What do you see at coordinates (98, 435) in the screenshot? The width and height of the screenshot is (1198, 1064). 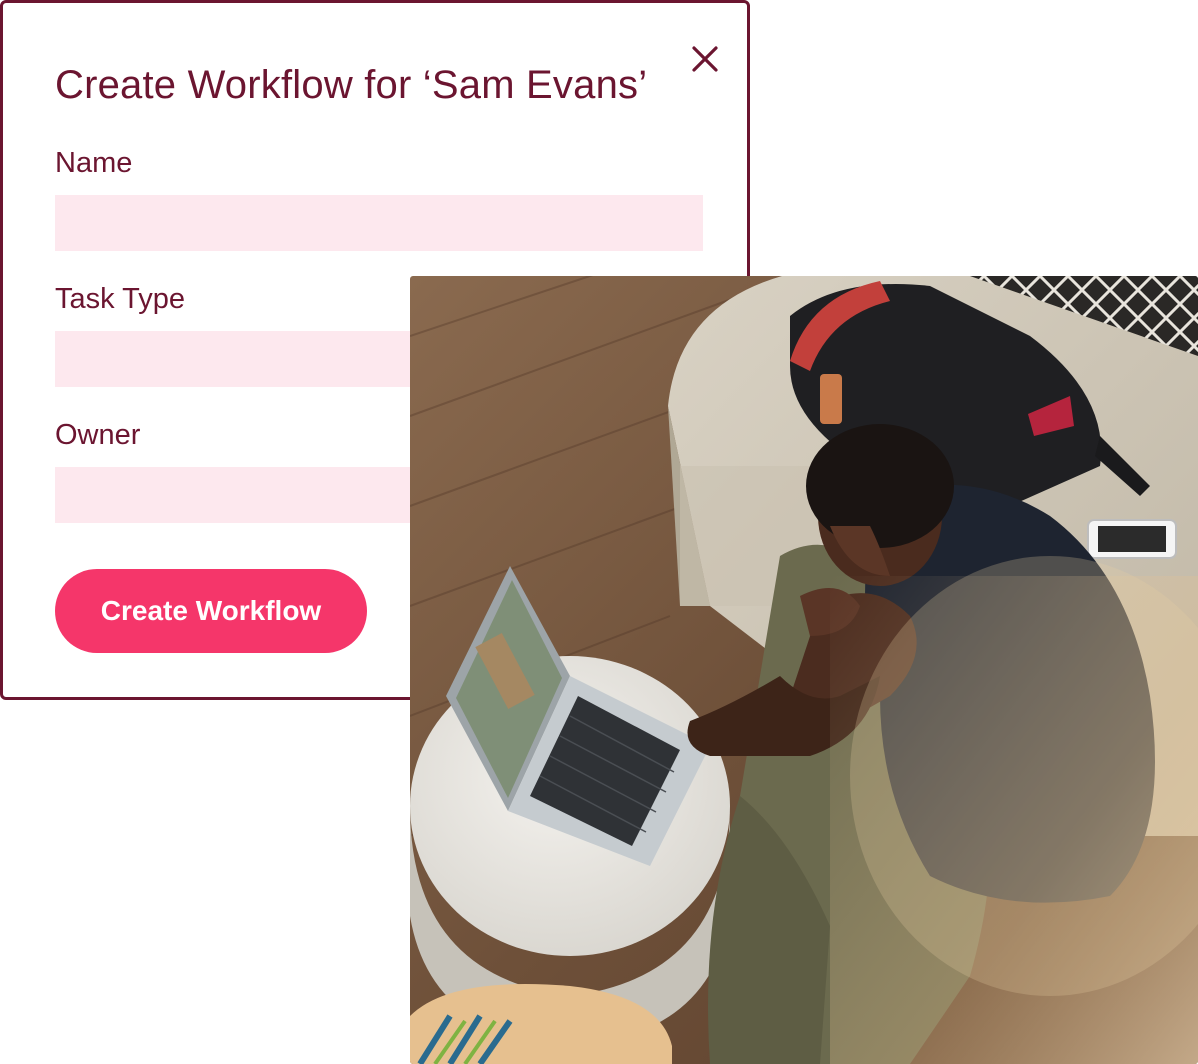 I see `owner-label: Owner` at bounding box center [98, 435].